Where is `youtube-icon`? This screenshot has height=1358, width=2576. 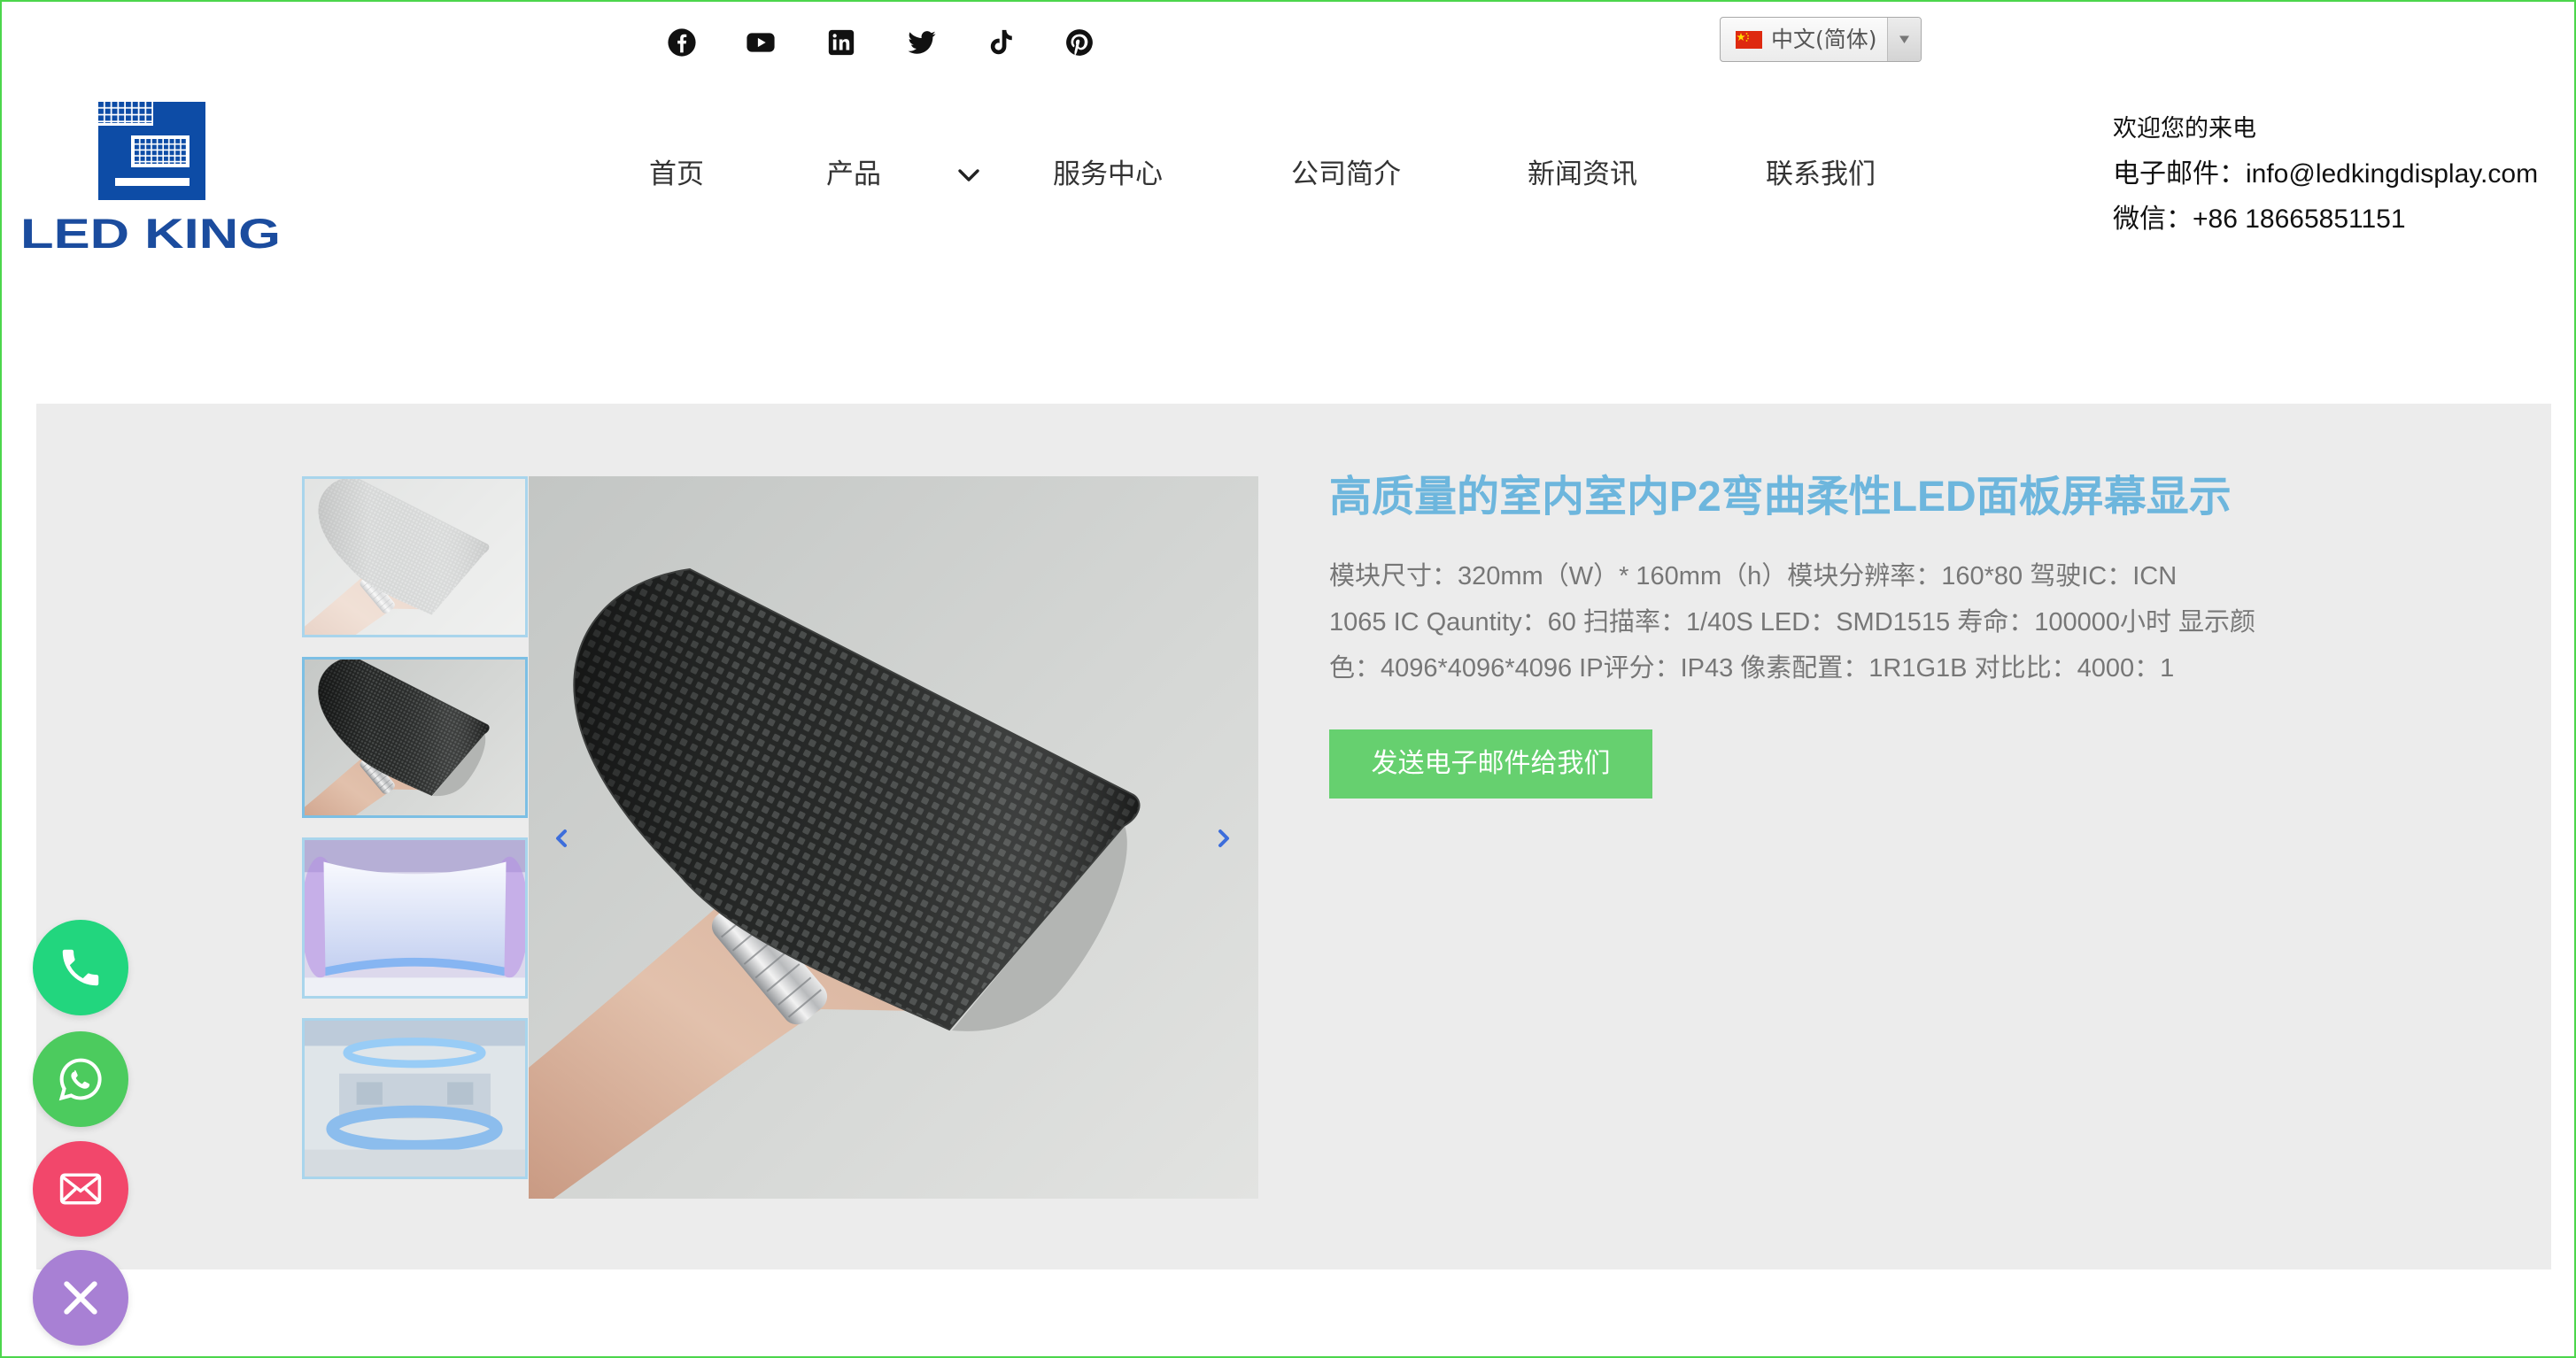 youtube-icon is located at coordinates (760, 42).